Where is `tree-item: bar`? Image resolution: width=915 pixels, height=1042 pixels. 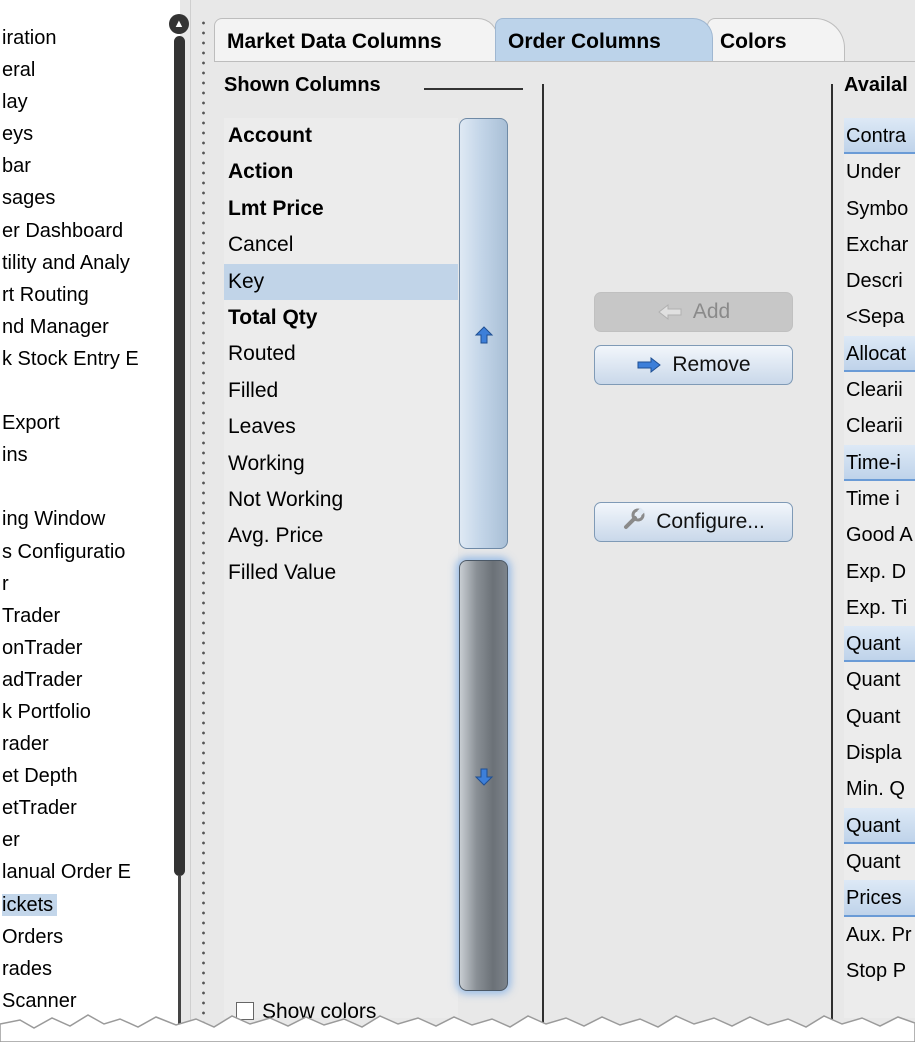 tree-item: bar is located at coordinates (85, 166).